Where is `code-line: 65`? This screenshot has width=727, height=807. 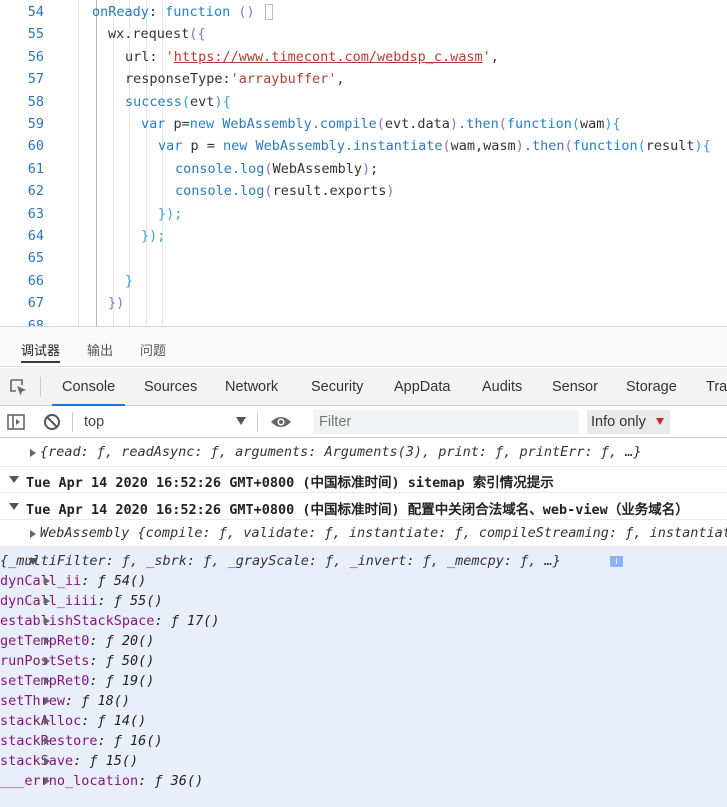
code-line: 65 is located at coordinates (363, 258).